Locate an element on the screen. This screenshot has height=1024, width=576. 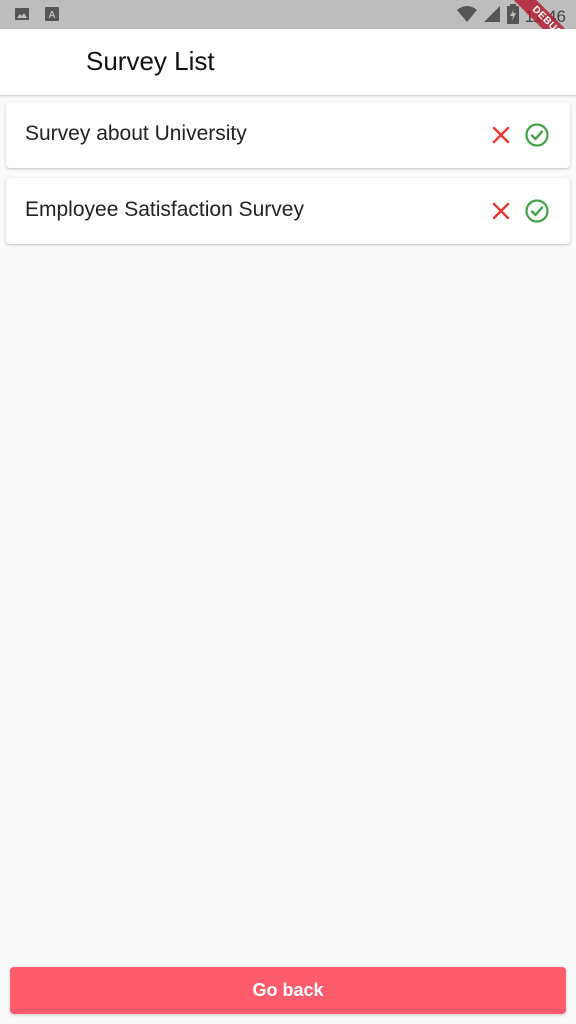
wifi-icon is located at coordinates (466, 16).